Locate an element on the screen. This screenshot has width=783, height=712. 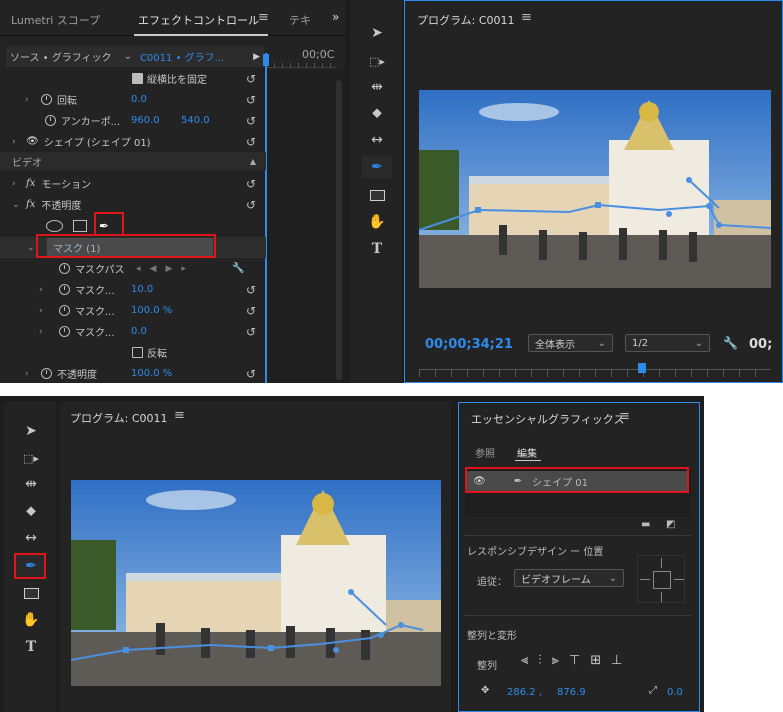
video-frame-bottom is located at coordinates (256, 583).